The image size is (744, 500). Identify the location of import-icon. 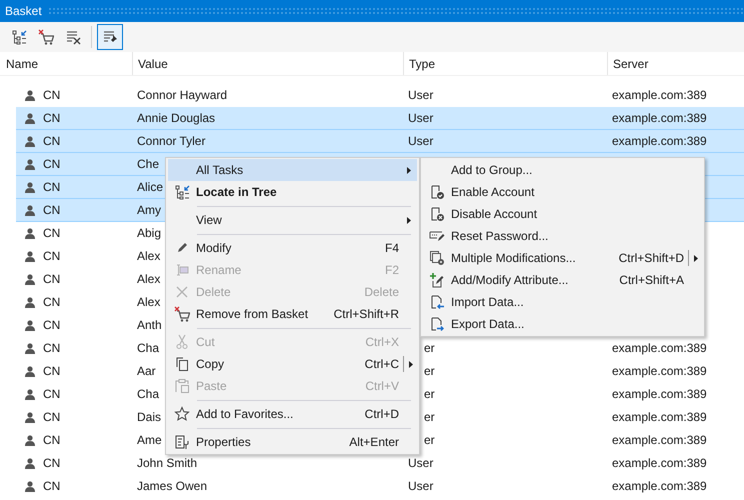
(437, 302).